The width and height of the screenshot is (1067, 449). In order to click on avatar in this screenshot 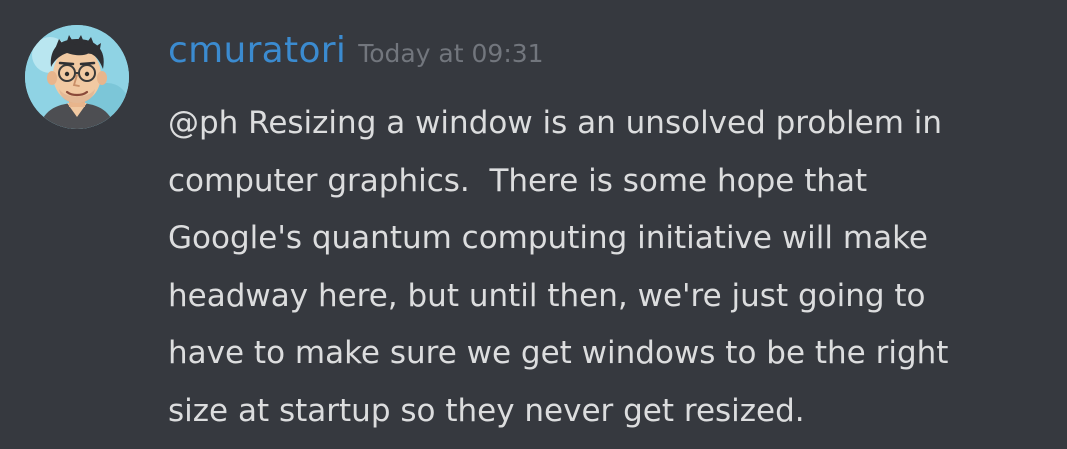, I will do `click(77, 77)`.